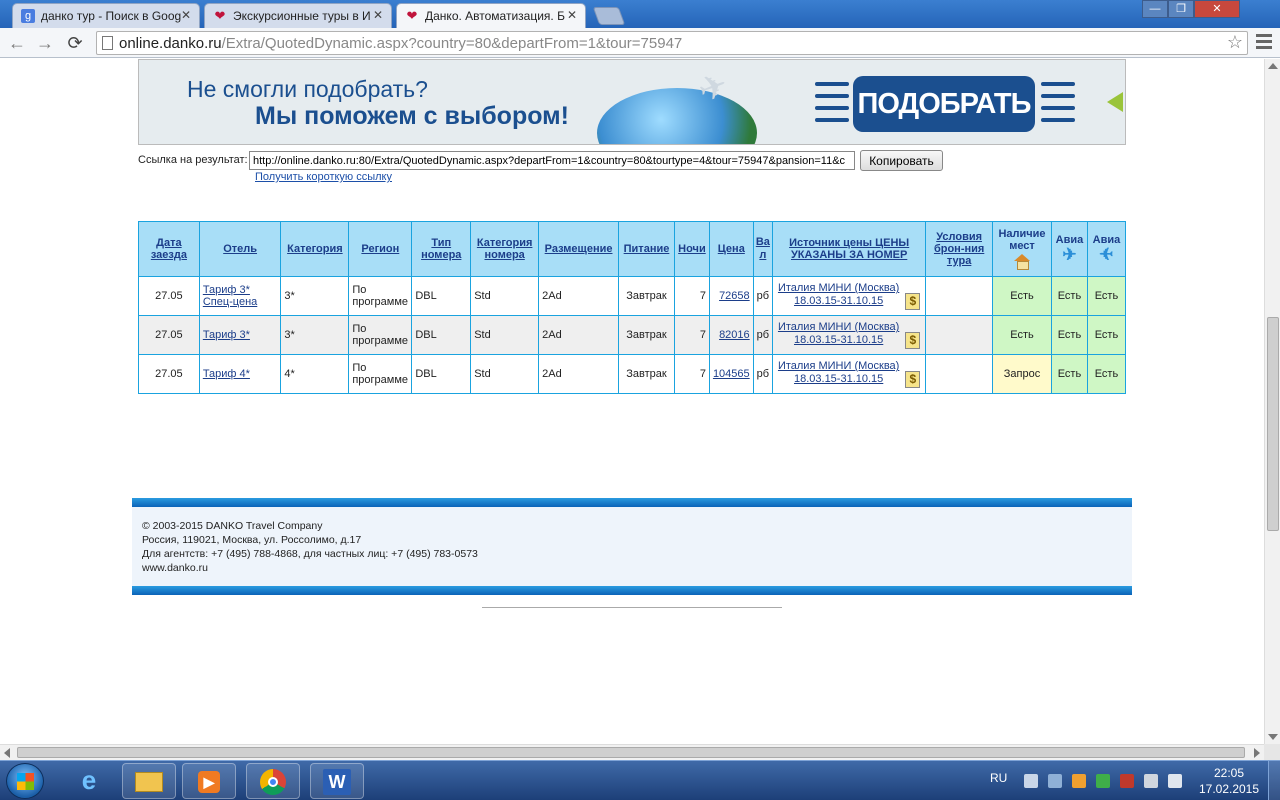  What do you see at coordinates (169, 249) in the screenshot?
I see `header-date: Дата заезда` at bounding box center [169, 249].